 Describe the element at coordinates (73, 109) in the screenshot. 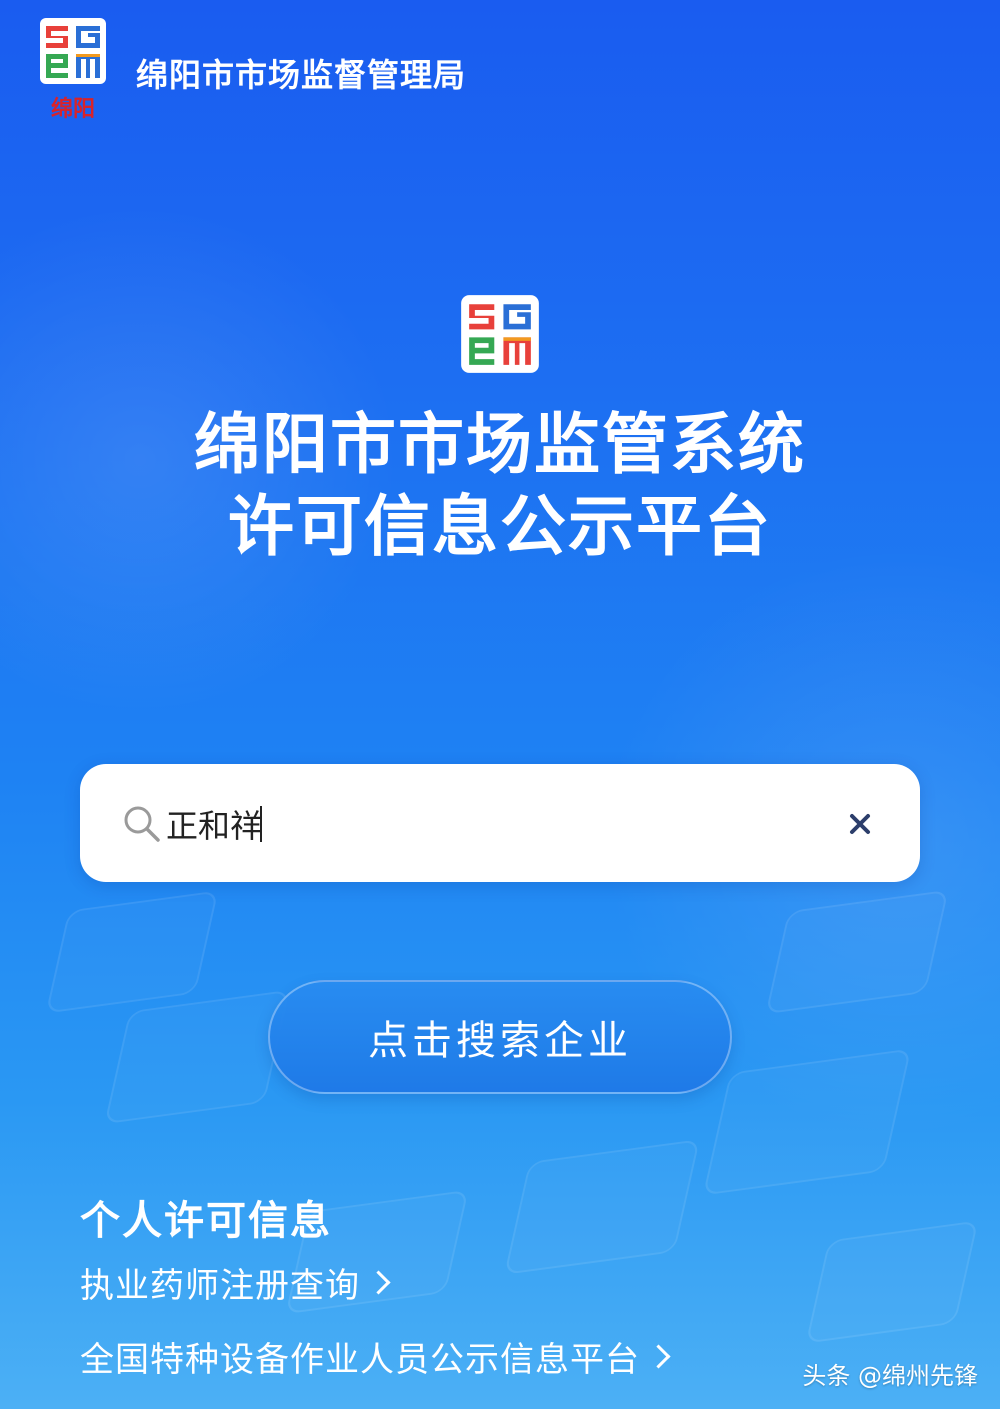

I see `svg-text: 绵阳` at that location.